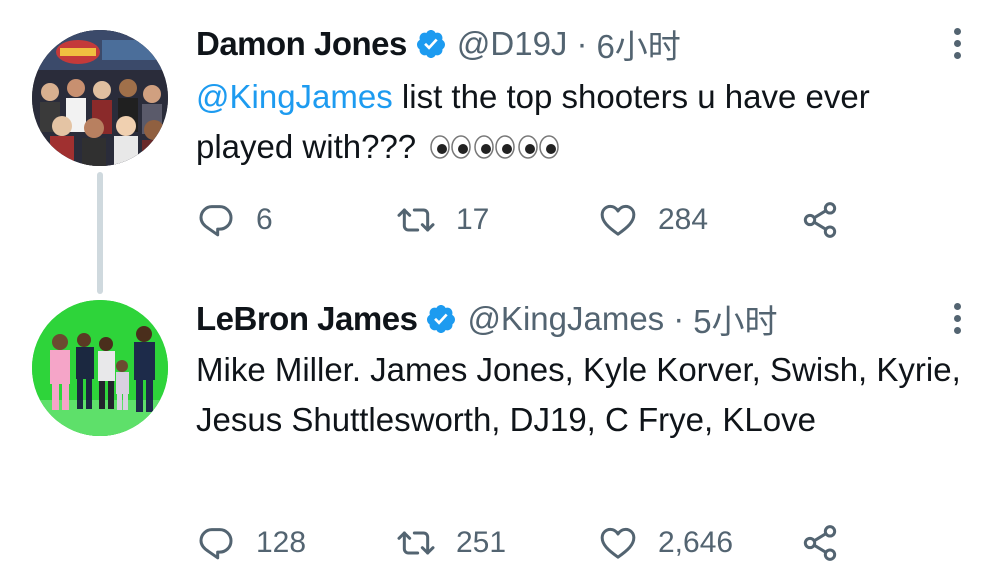 The height and width of the screenshot is (570, 1000). I want to click on avatar-crowd-image, so click(100, 98).